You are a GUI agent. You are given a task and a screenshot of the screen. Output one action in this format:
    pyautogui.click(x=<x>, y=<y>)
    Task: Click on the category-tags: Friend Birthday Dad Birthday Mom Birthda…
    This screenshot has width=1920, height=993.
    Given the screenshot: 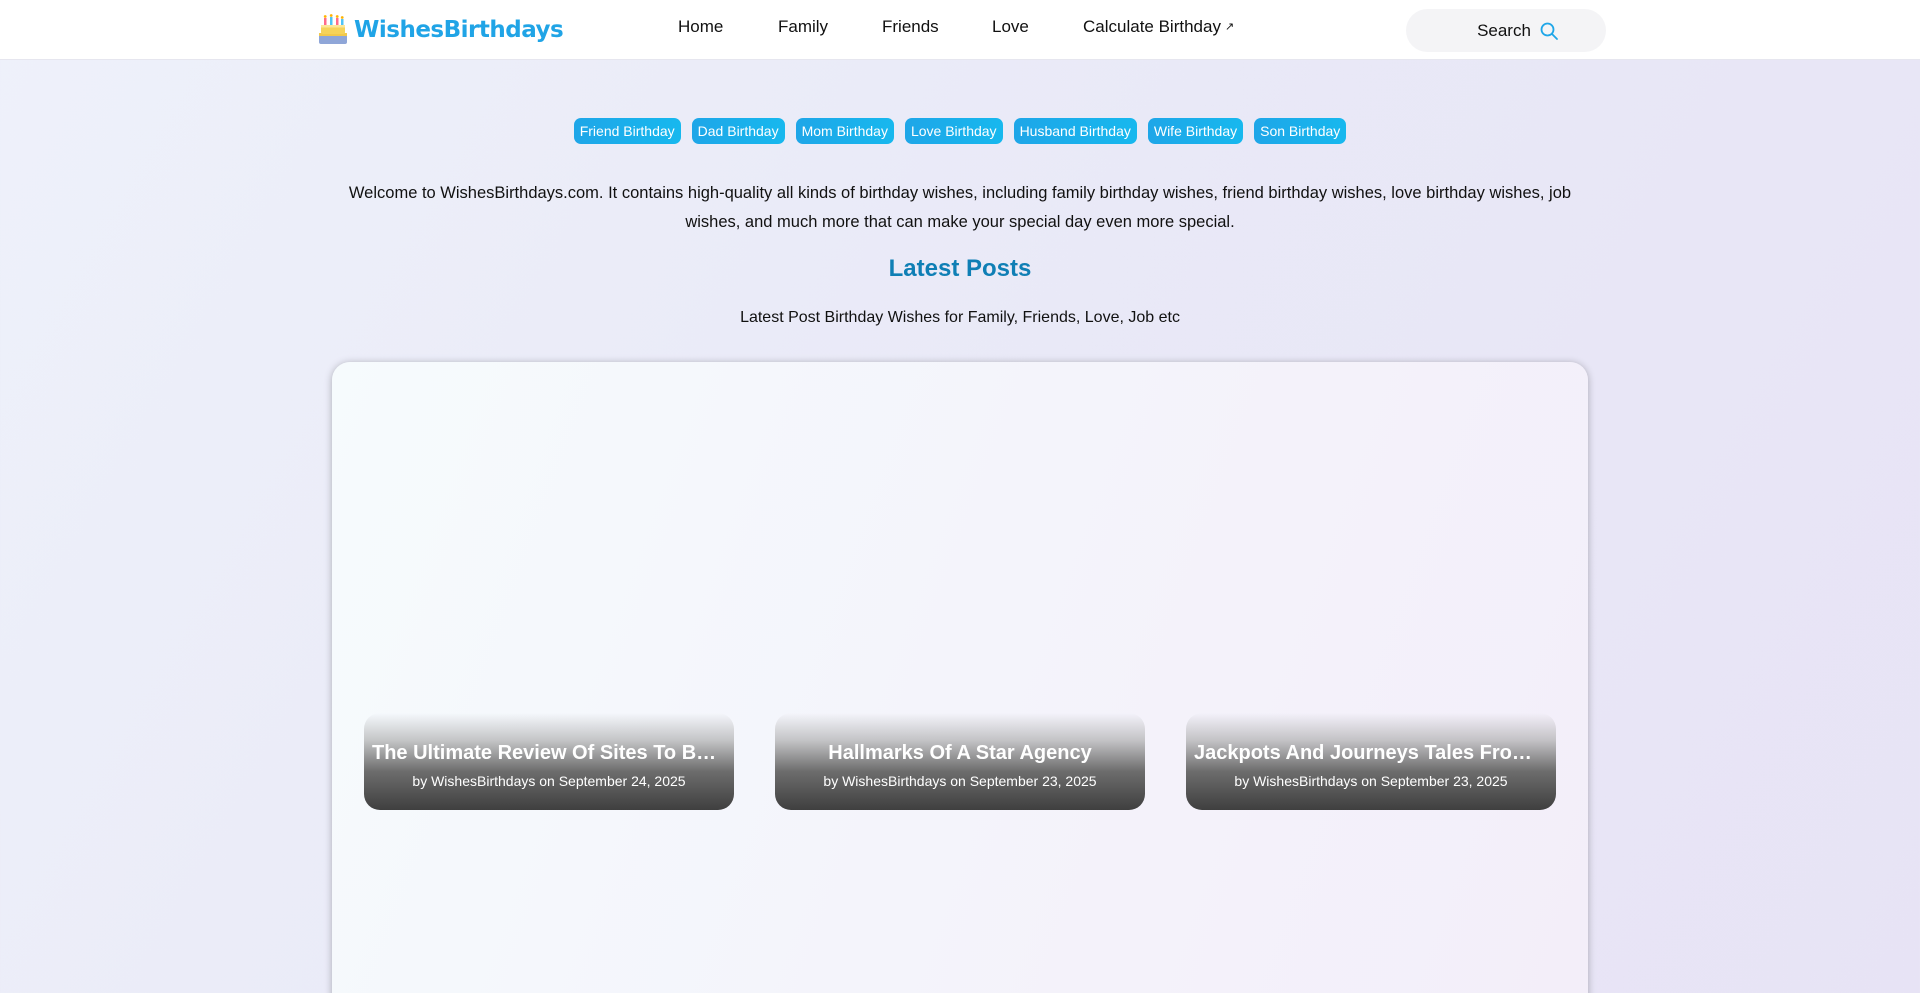 What is the action you would take?
    pyautogui.click(x=960, y=131)
    